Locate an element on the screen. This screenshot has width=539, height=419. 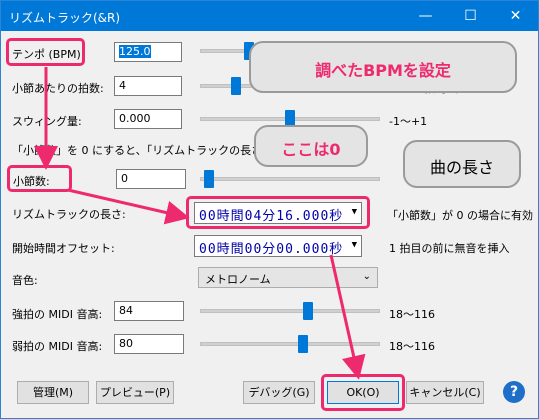
callout-bpm-text: 調べたBPMを設定 is located at coordinates (383, 70).